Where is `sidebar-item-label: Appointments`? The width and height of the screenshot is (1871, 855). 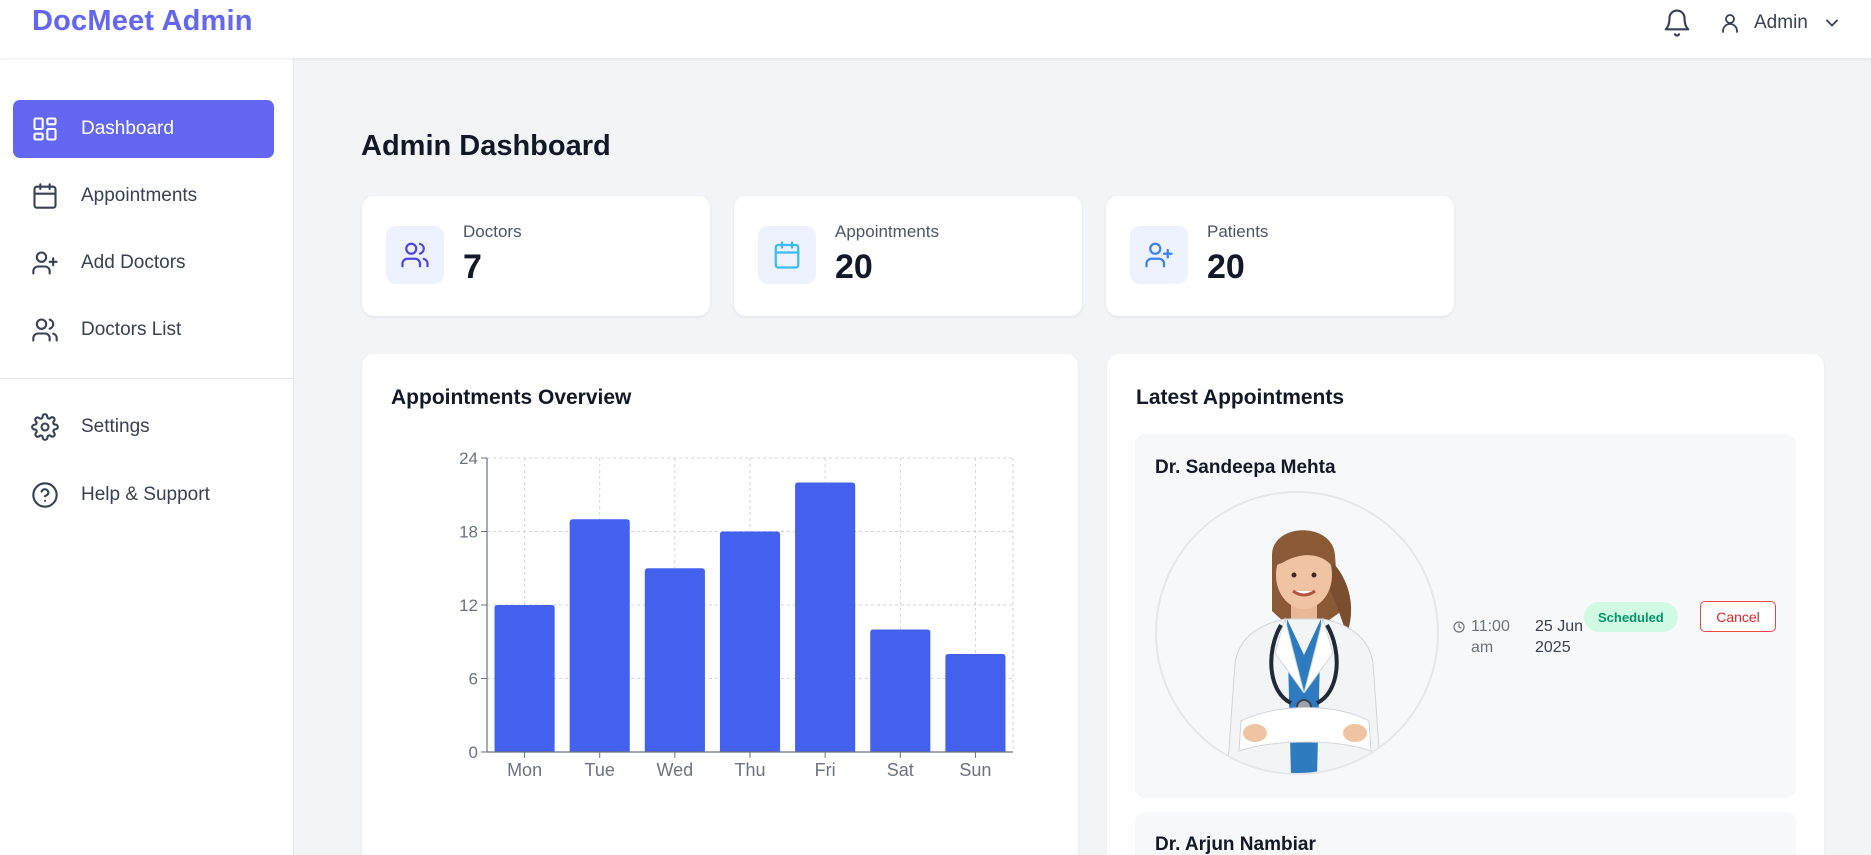
sidebar-item-label: Appointments is located at coordinates (139, 195).